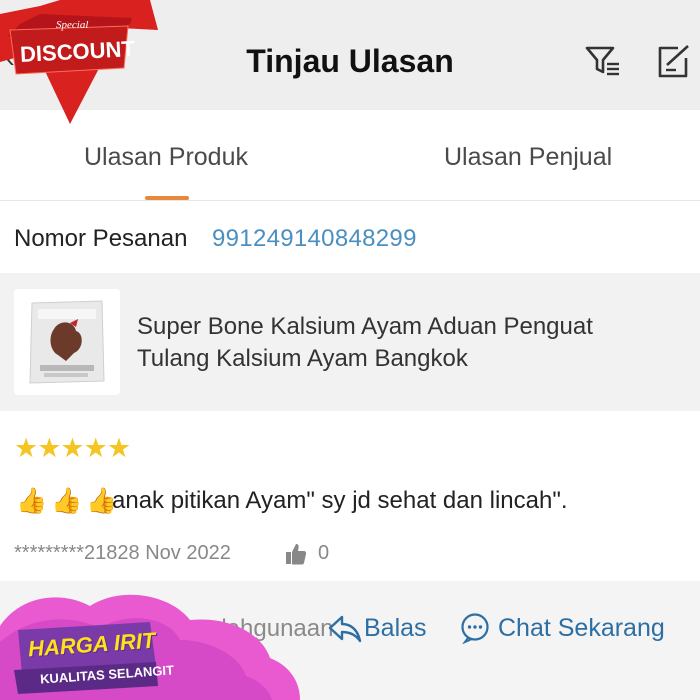 This screenshot has width=700, height=700. What do you see at coordinates (673, 61) in the screenshot?
I see `edit-icon` at bounding box center [673, 61].